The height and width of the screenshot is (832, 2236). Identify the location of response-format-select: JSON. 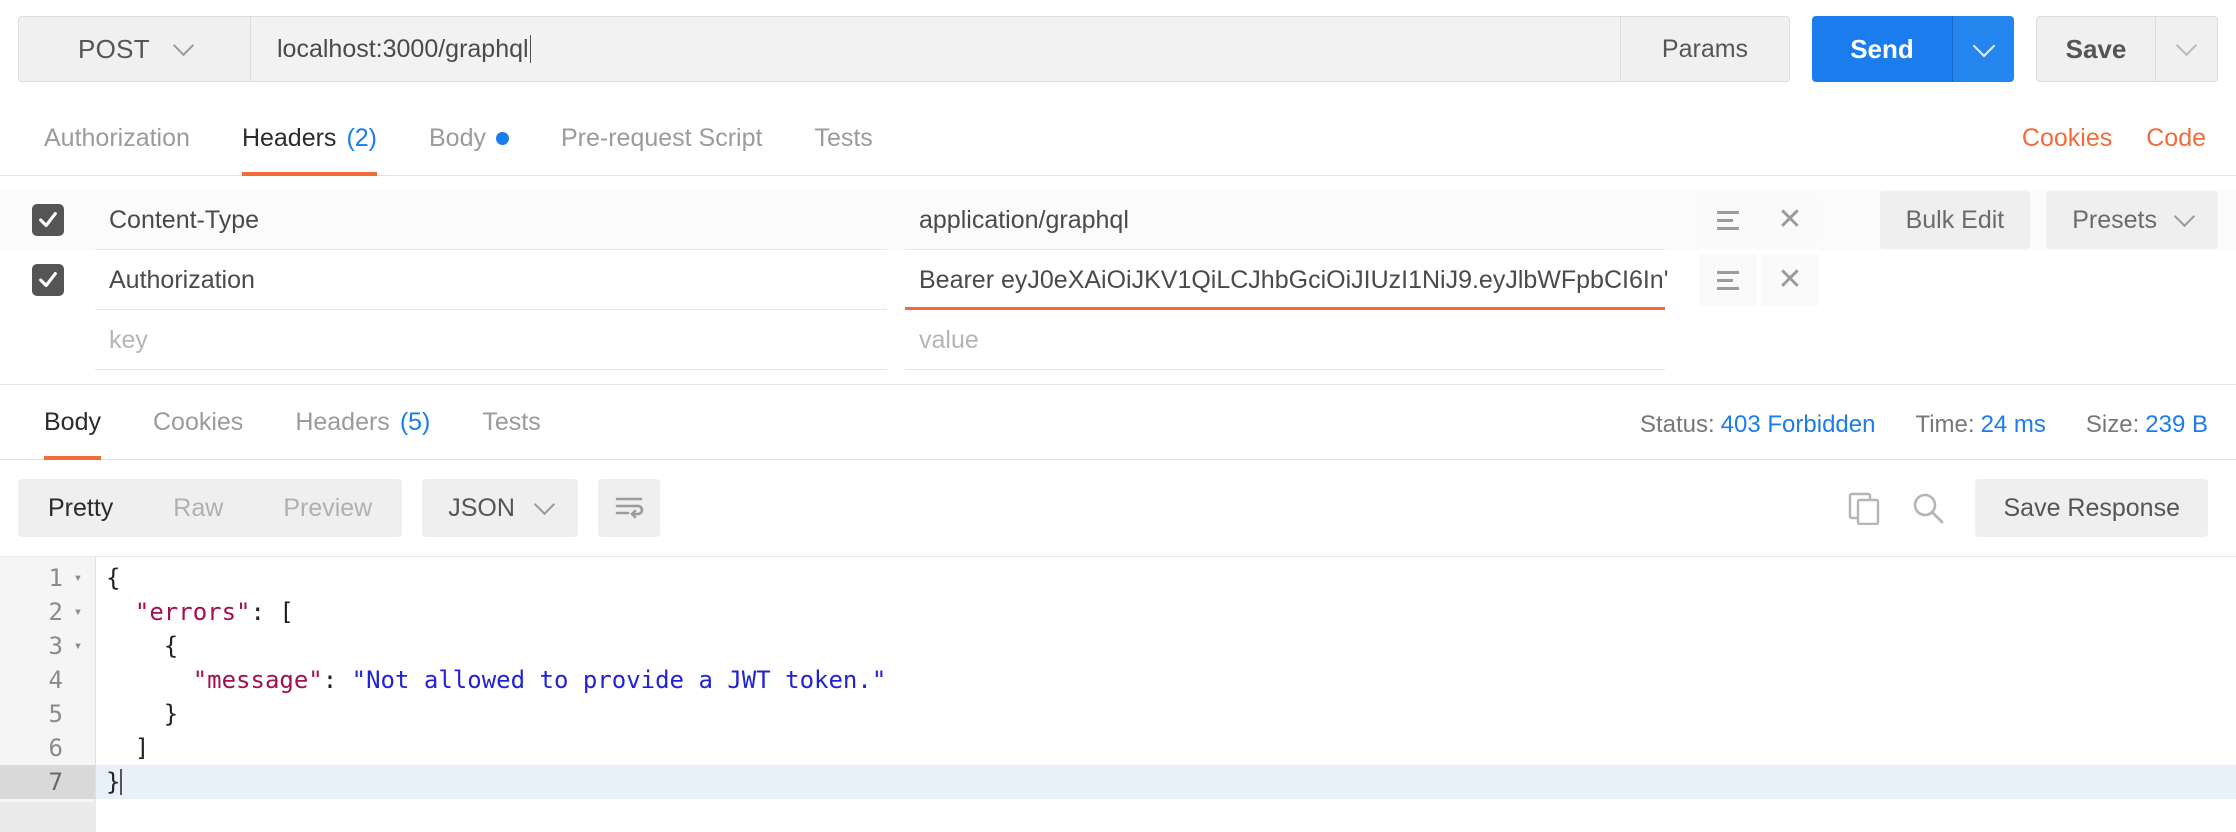
(500, 508).